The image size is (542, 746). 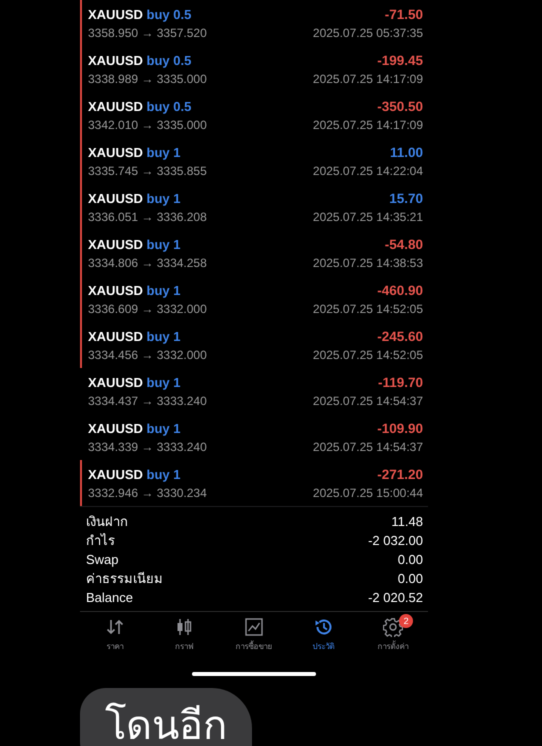 I want to click on deal-row: XAUUSD buy 1 -245.60 3334.456 → 3332.000 2025.07.25 14:52:05, so click(x=254, y=345).